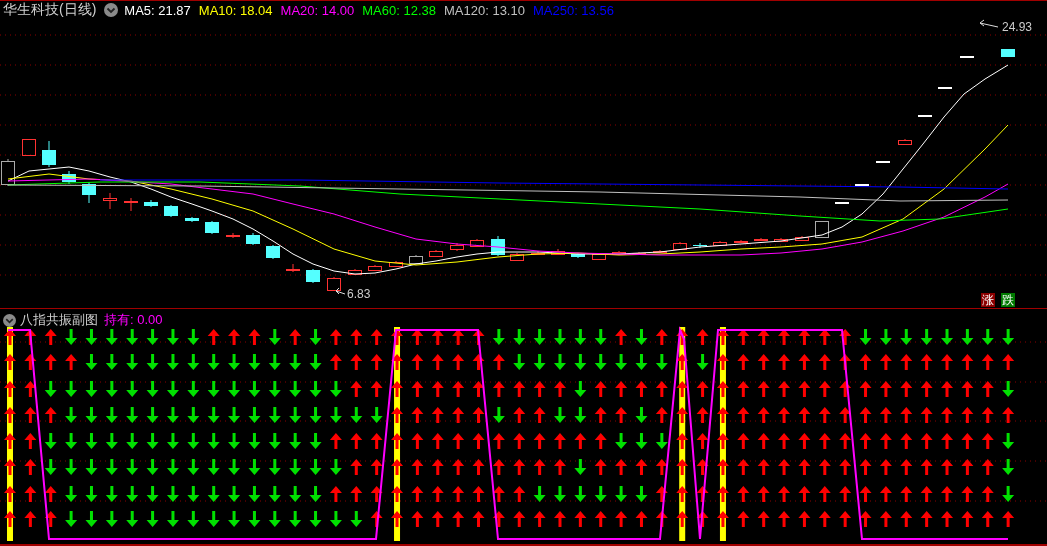 This screenshot has width=1047, height=546. What do you see at coordinates (1017, 27) in the screenshot?
I see `high-price-label: 24.93` at bounding box center [1017, 27].